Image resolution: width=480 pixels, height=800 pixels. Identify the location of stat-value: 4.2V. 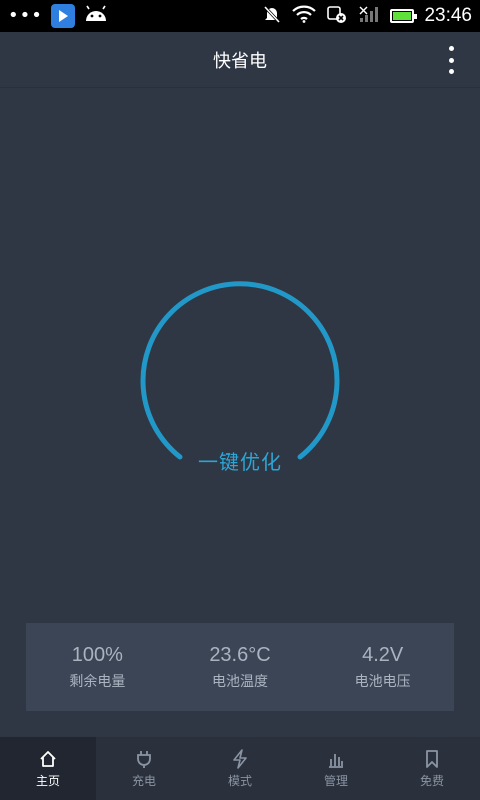
(383, 654).